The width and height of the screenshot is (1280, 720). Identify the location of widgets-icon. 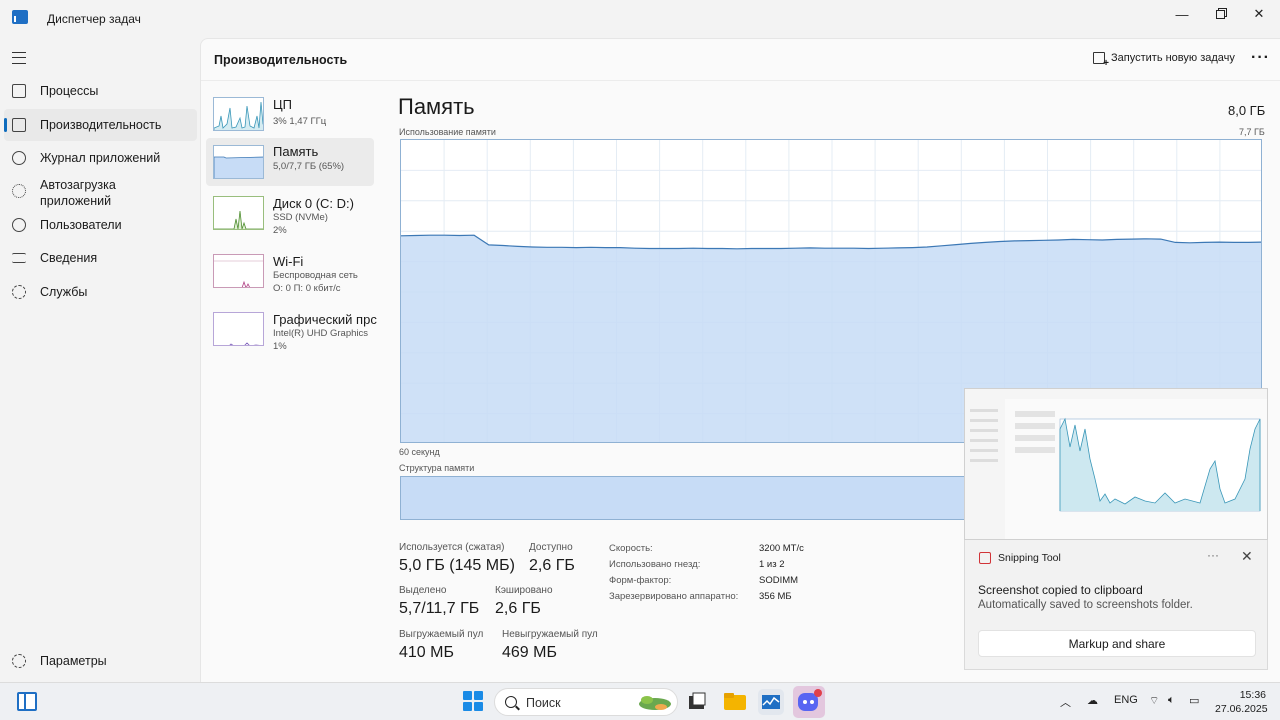
(27, 701).